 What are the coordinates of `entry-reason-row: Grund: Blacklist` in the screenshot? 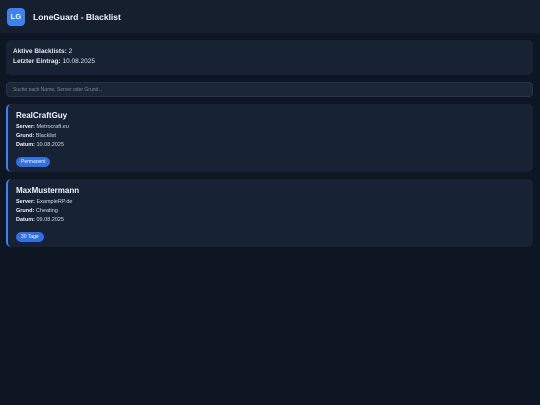 It's located at (270, 136).